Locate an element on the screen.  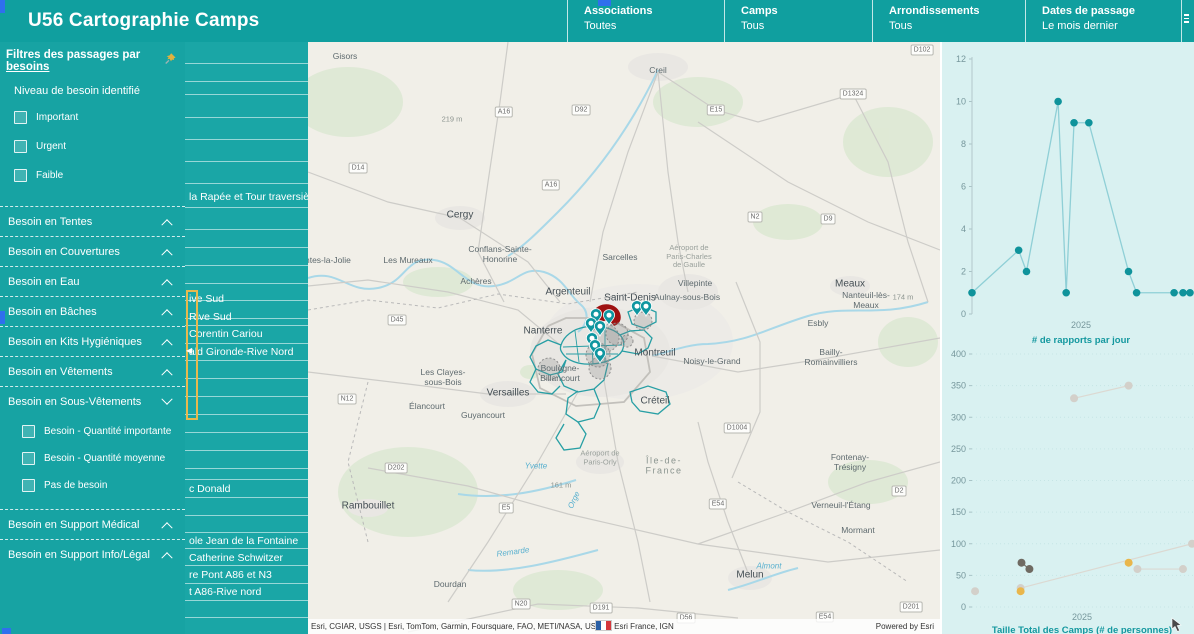
section-label: Besoin en Vêtements is located at coordinates (60, 371).